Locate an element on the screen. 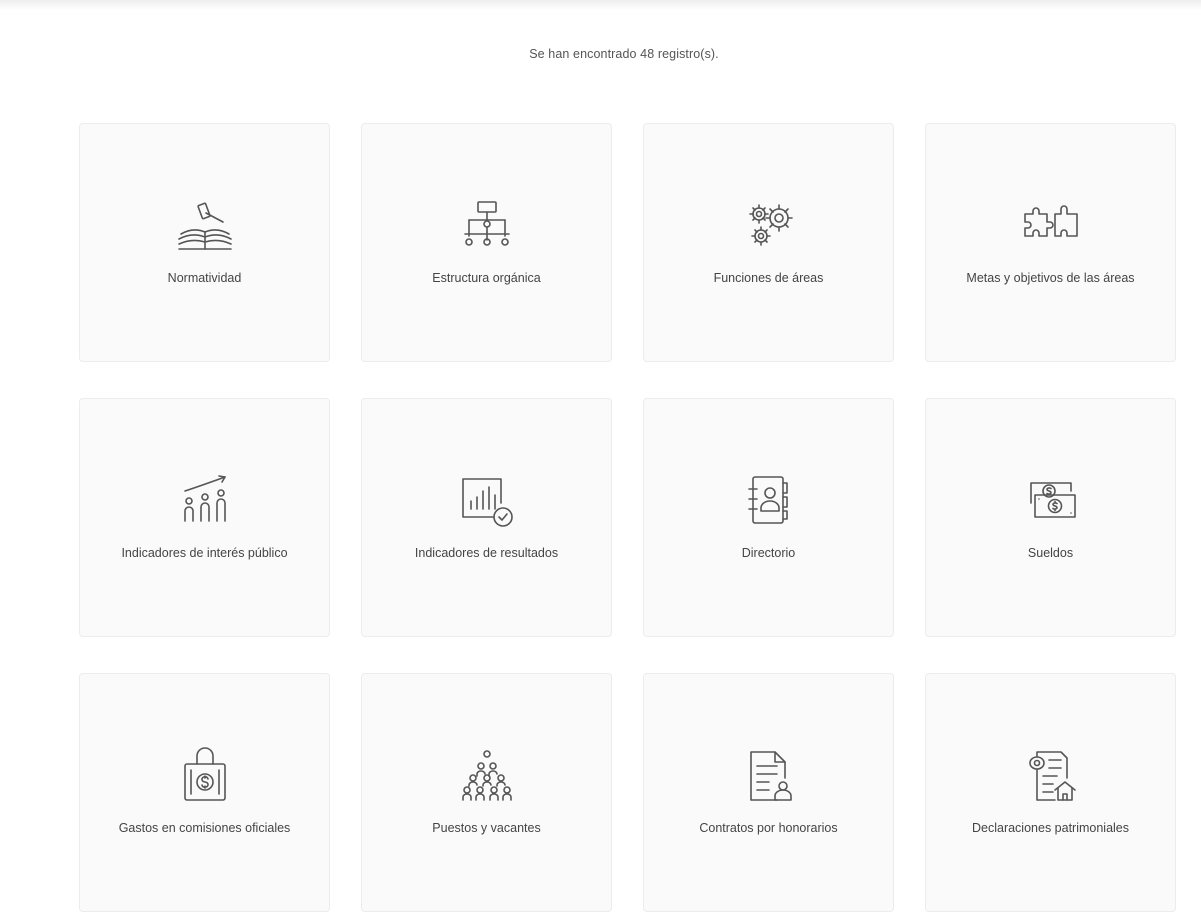  card-metas-y-objetivos: Metas y objetivos de las áreas is located at coordinates (1050, 242).